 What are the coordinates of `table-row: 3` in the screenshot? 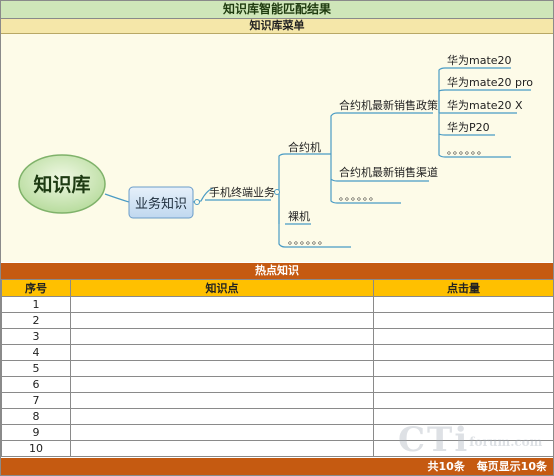 It's located at (277, 336).